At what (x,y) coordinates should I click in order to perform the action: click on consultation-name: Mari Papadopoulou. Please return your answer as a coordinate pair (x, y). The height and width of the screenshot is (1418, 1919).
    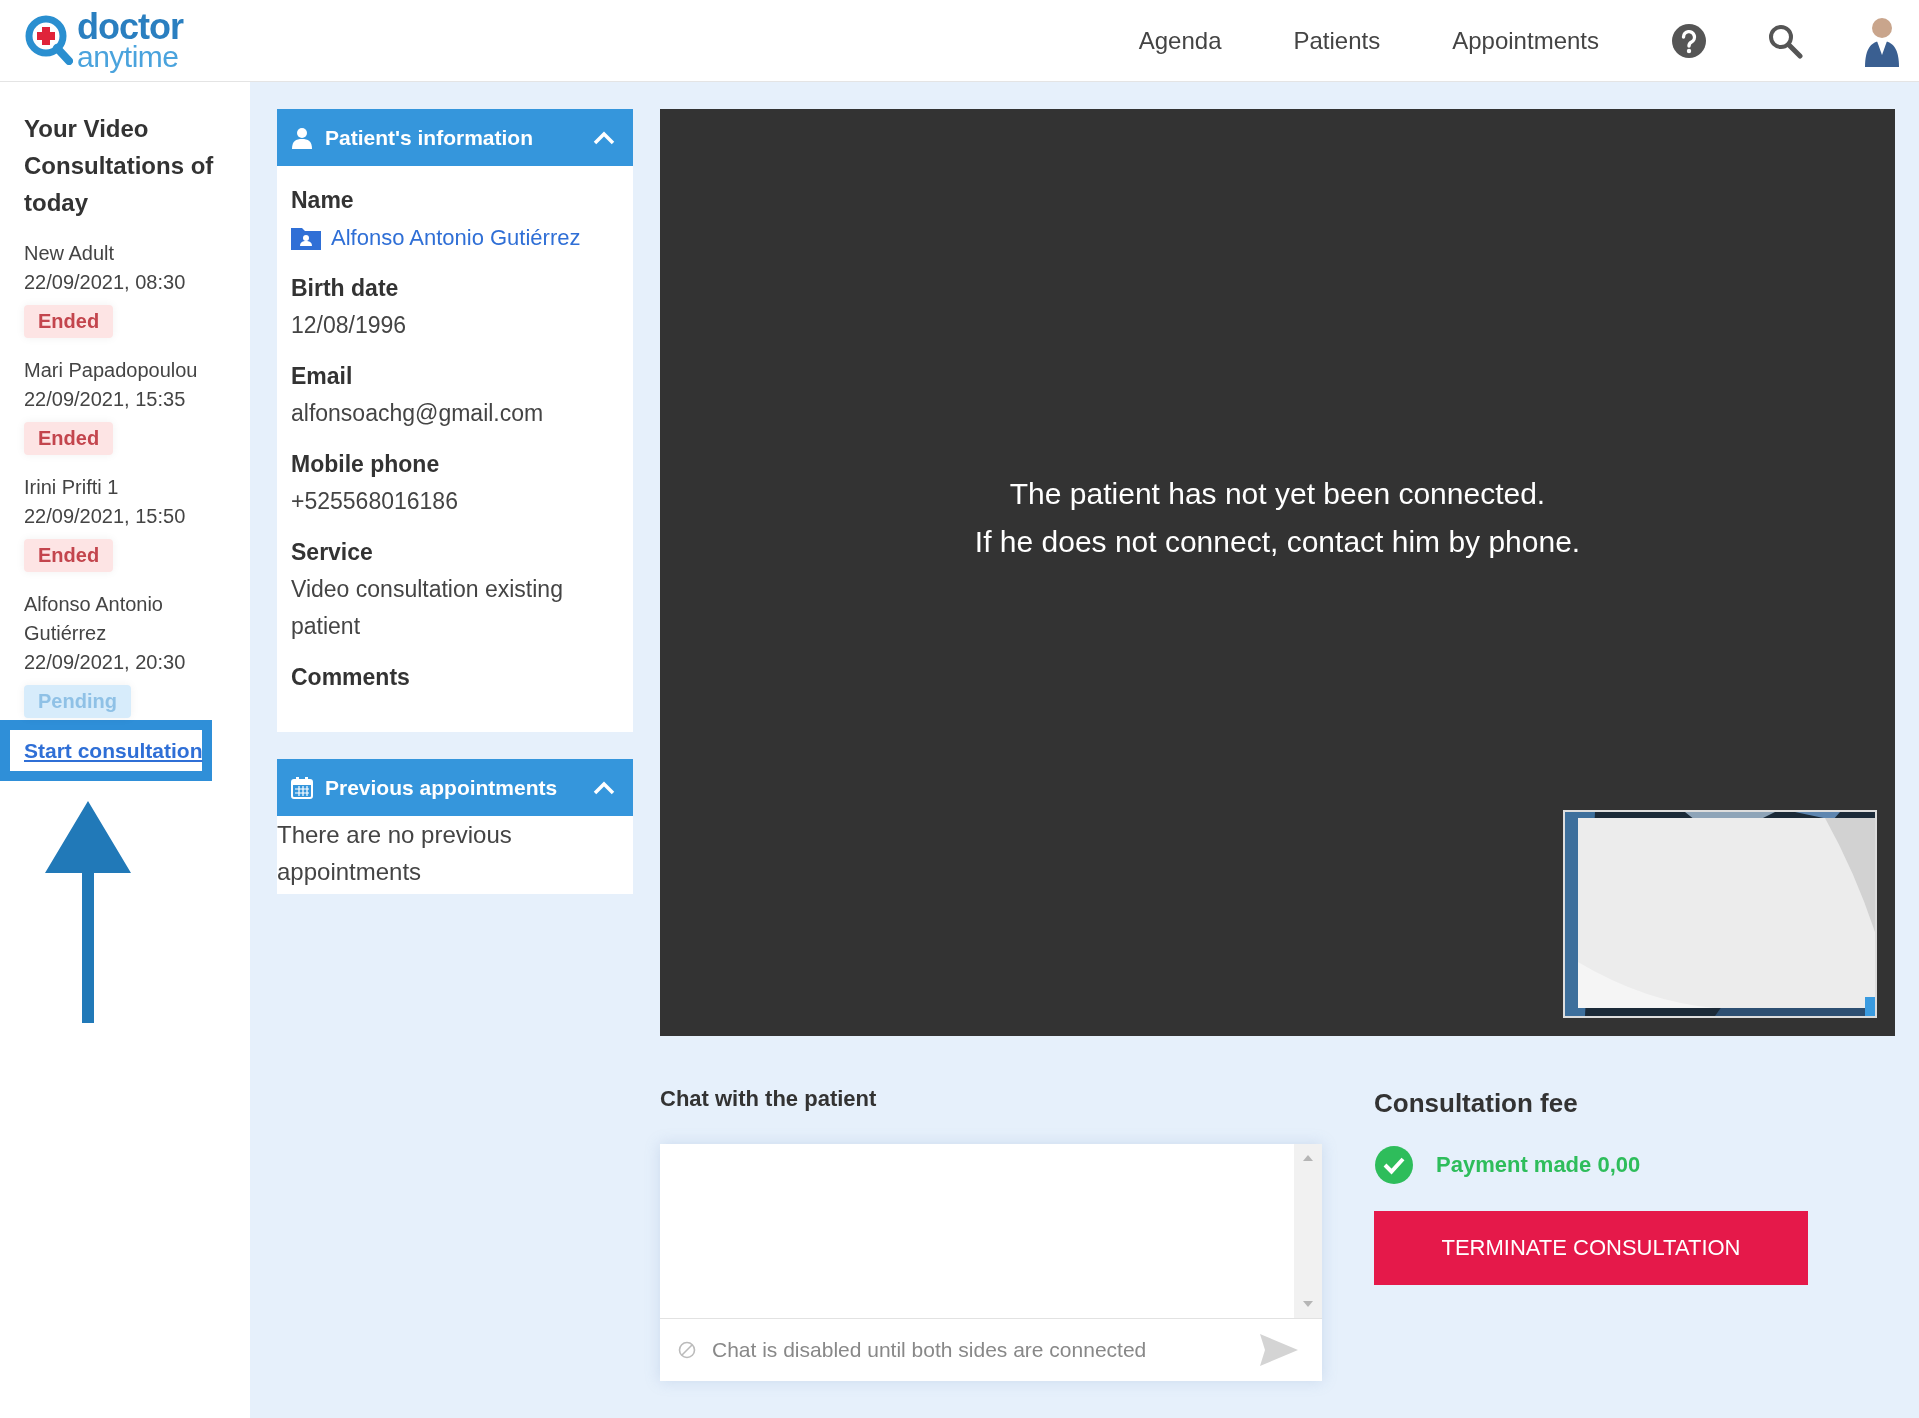
    Looking at the image, I should click on (125, 370).